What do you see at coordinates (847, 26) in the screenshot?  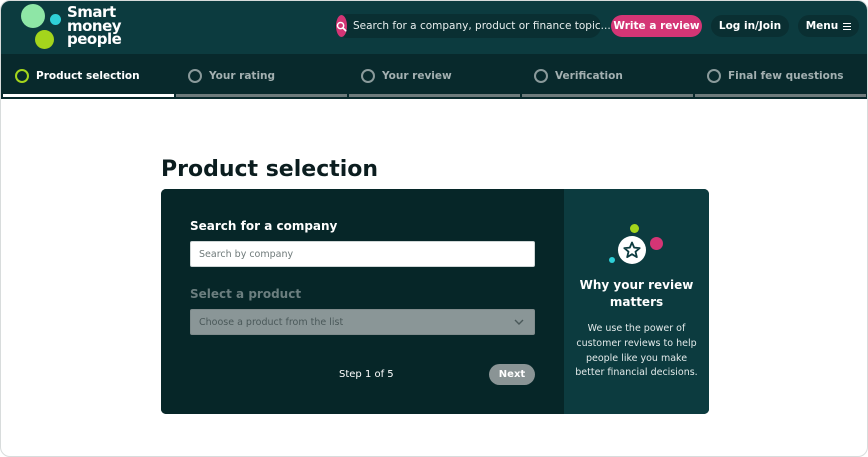 I see `hamburger-icon` at bounding box center [847, 26].